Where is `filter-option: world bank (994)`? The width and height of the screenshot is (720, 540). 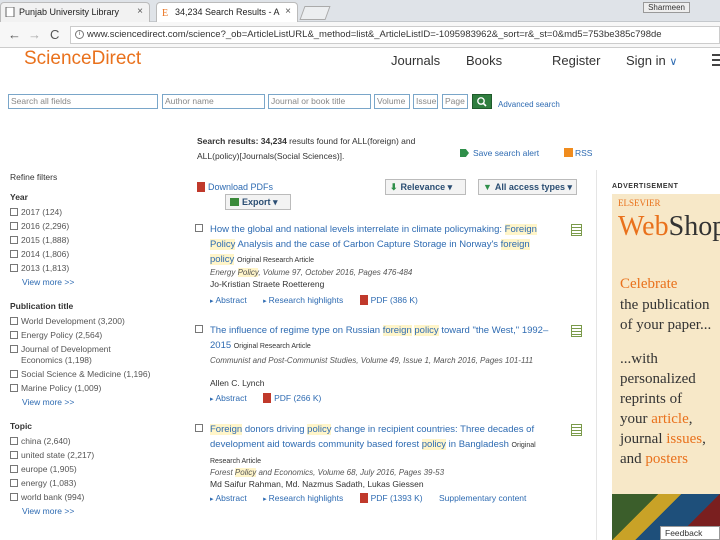
filter-option: world bank (994) is located at coordinates (100, 497).